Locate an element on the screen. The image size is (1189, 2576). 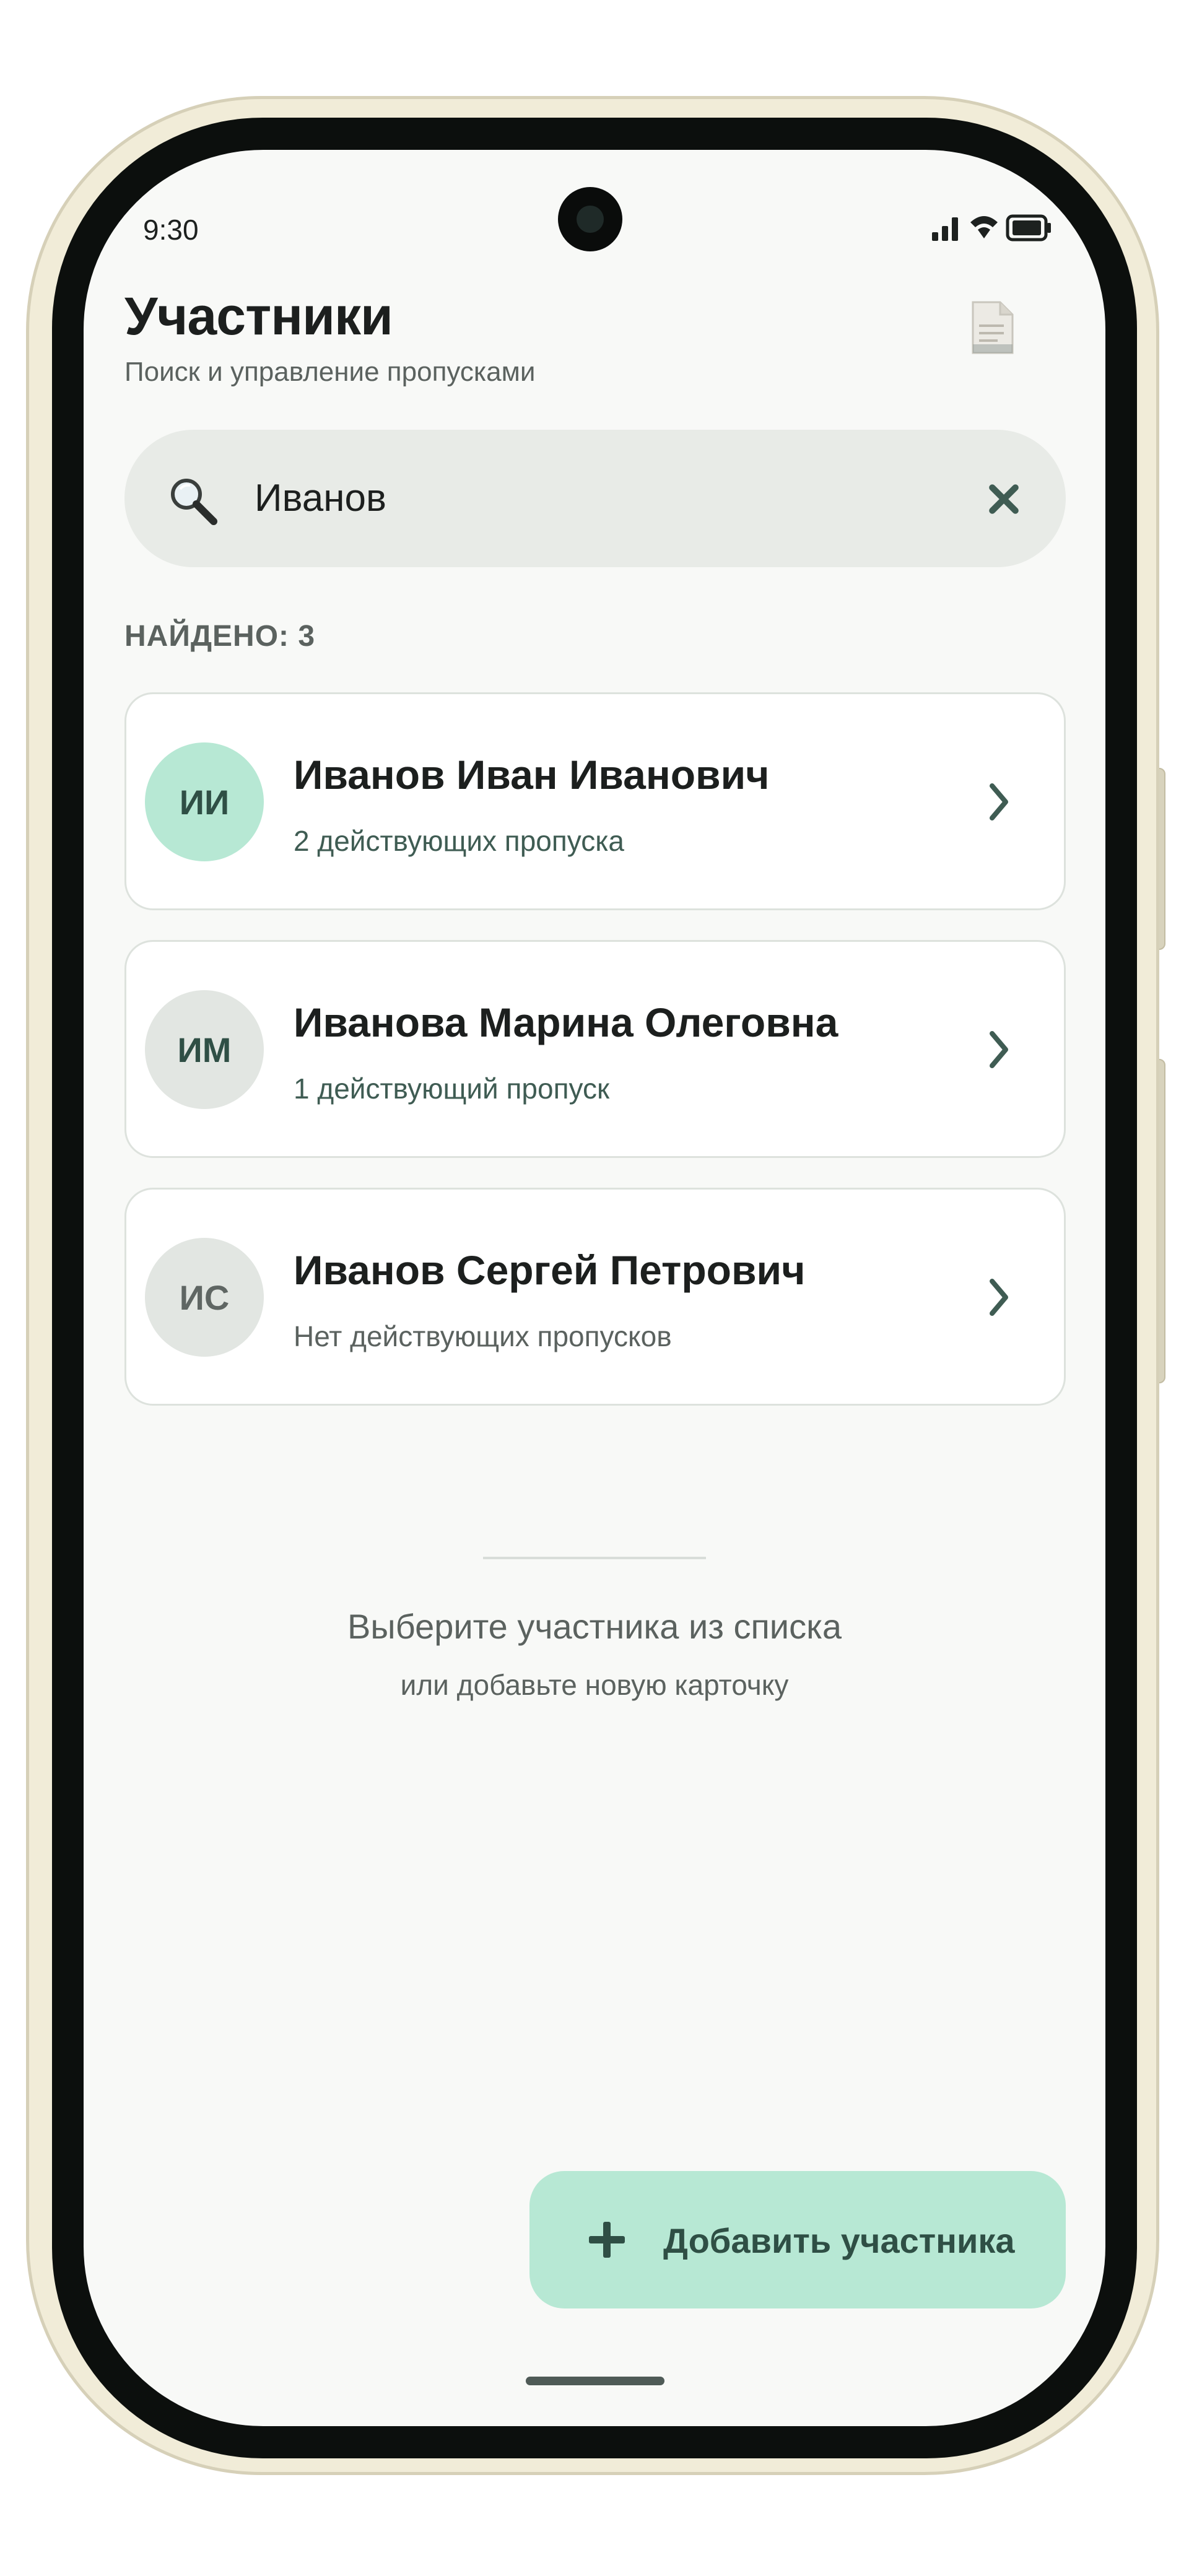
participant-name: Иванов Иван Иванович is located at coordinates (532, 775).